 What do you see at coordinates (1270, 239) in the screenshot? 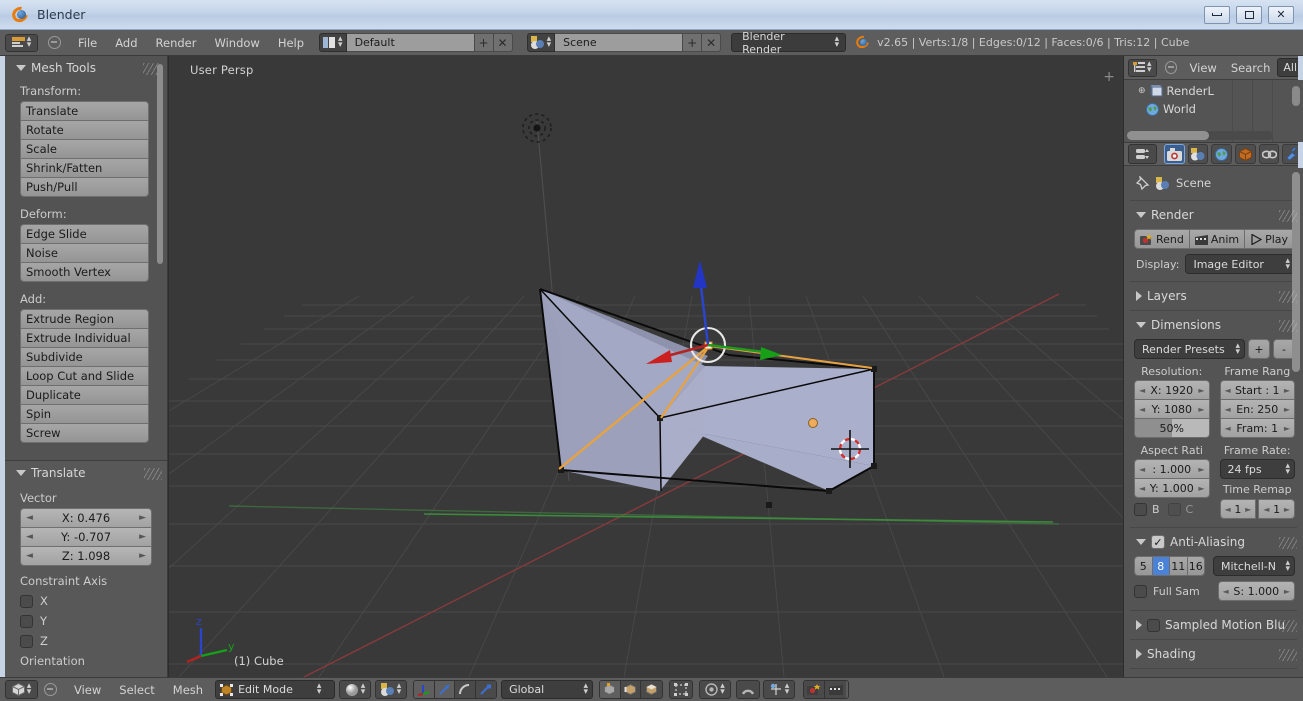
I see `play-render-button: Play` at bounding box center [1270, 239].